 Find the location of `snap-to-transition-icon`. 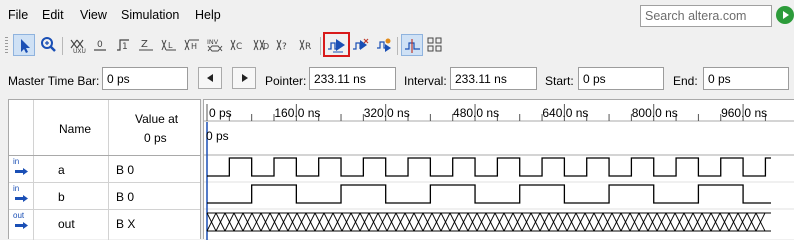

snap-to-transition-icon is located at coordinates (412, 45).